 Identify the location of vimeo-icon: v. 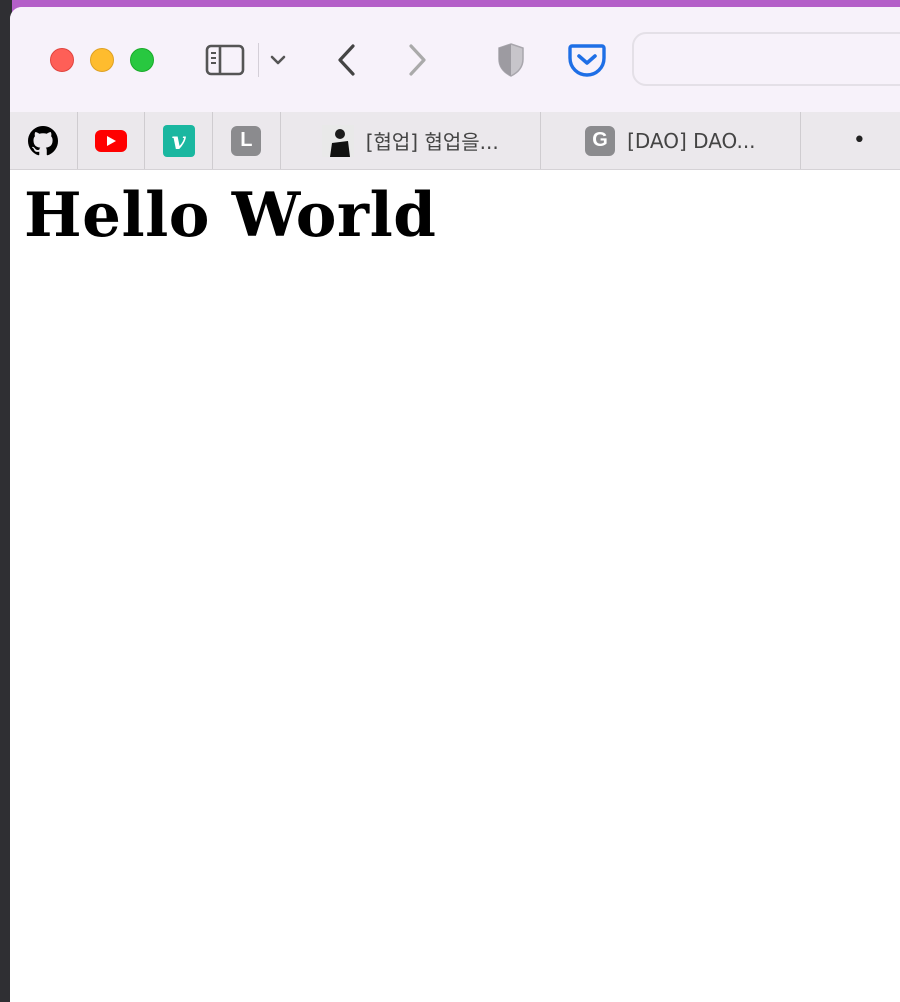
(178, 140).